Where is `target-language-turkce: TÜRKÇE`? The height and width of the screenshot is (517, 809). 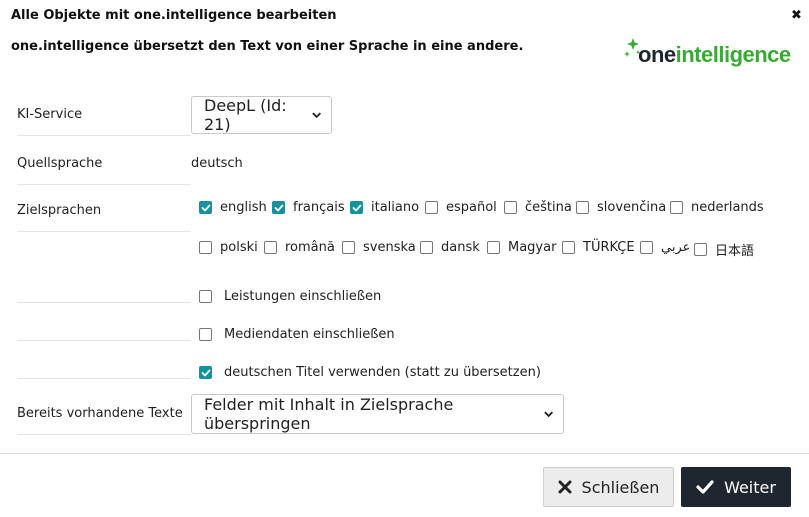 target-language-turkce: TÜRKÇE is located at coordinates (598, 247).